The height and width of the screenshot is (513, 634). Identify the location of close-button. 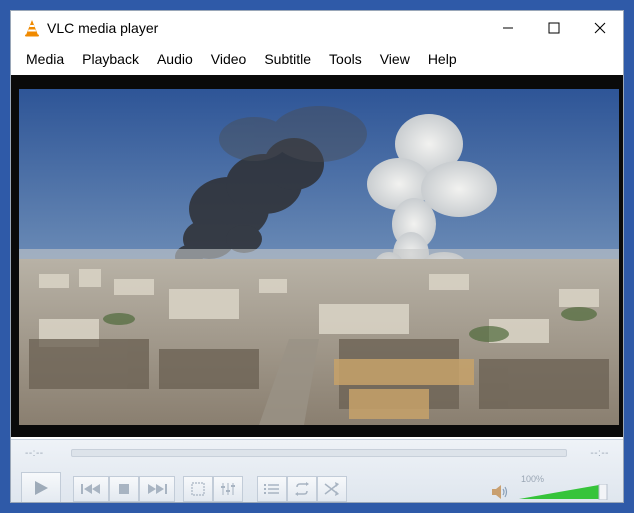
(600, 28).